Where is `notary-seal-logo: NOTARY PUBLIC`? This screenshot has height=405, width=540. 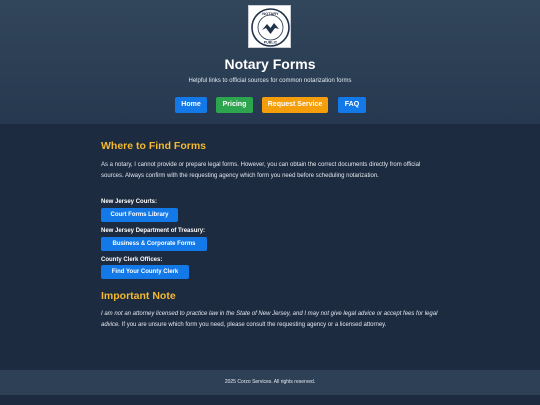 notary-seal-logo: NOTARY PUBLIC is located at coordinates (269, 26).